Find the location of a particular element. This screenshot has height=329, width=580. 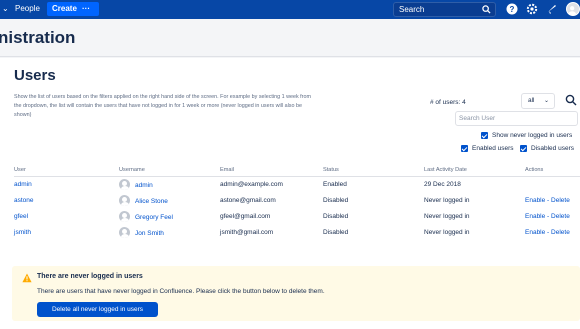

username-link: Alice Stone is located at coordinates (151, 201).